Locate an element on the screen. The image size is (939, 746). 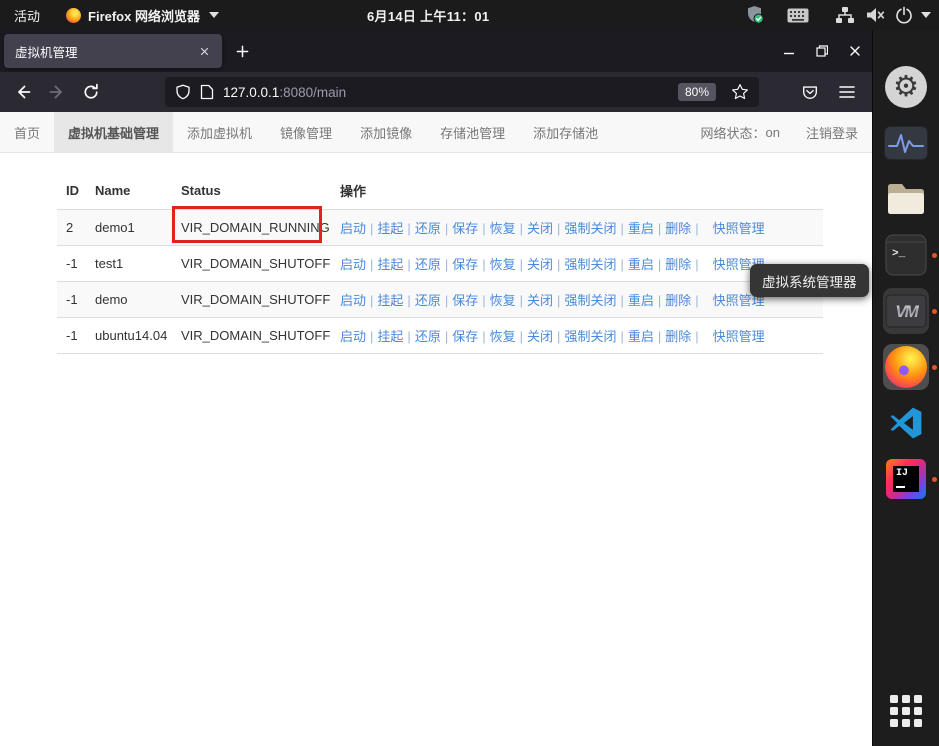
nav-item-1: 虚拟机基础管理 is located at coordinates (114, 132).